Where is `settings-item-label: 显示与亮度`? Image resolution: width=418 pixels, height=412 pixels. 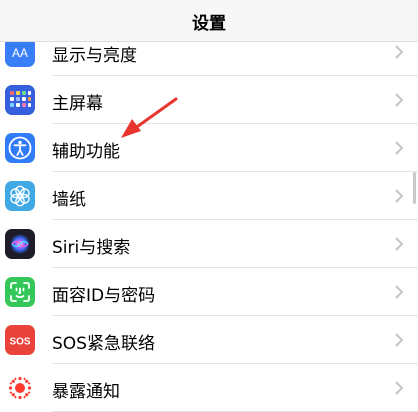
settings-item-label: 显示与亮度 is located at coordinates (94, 56).